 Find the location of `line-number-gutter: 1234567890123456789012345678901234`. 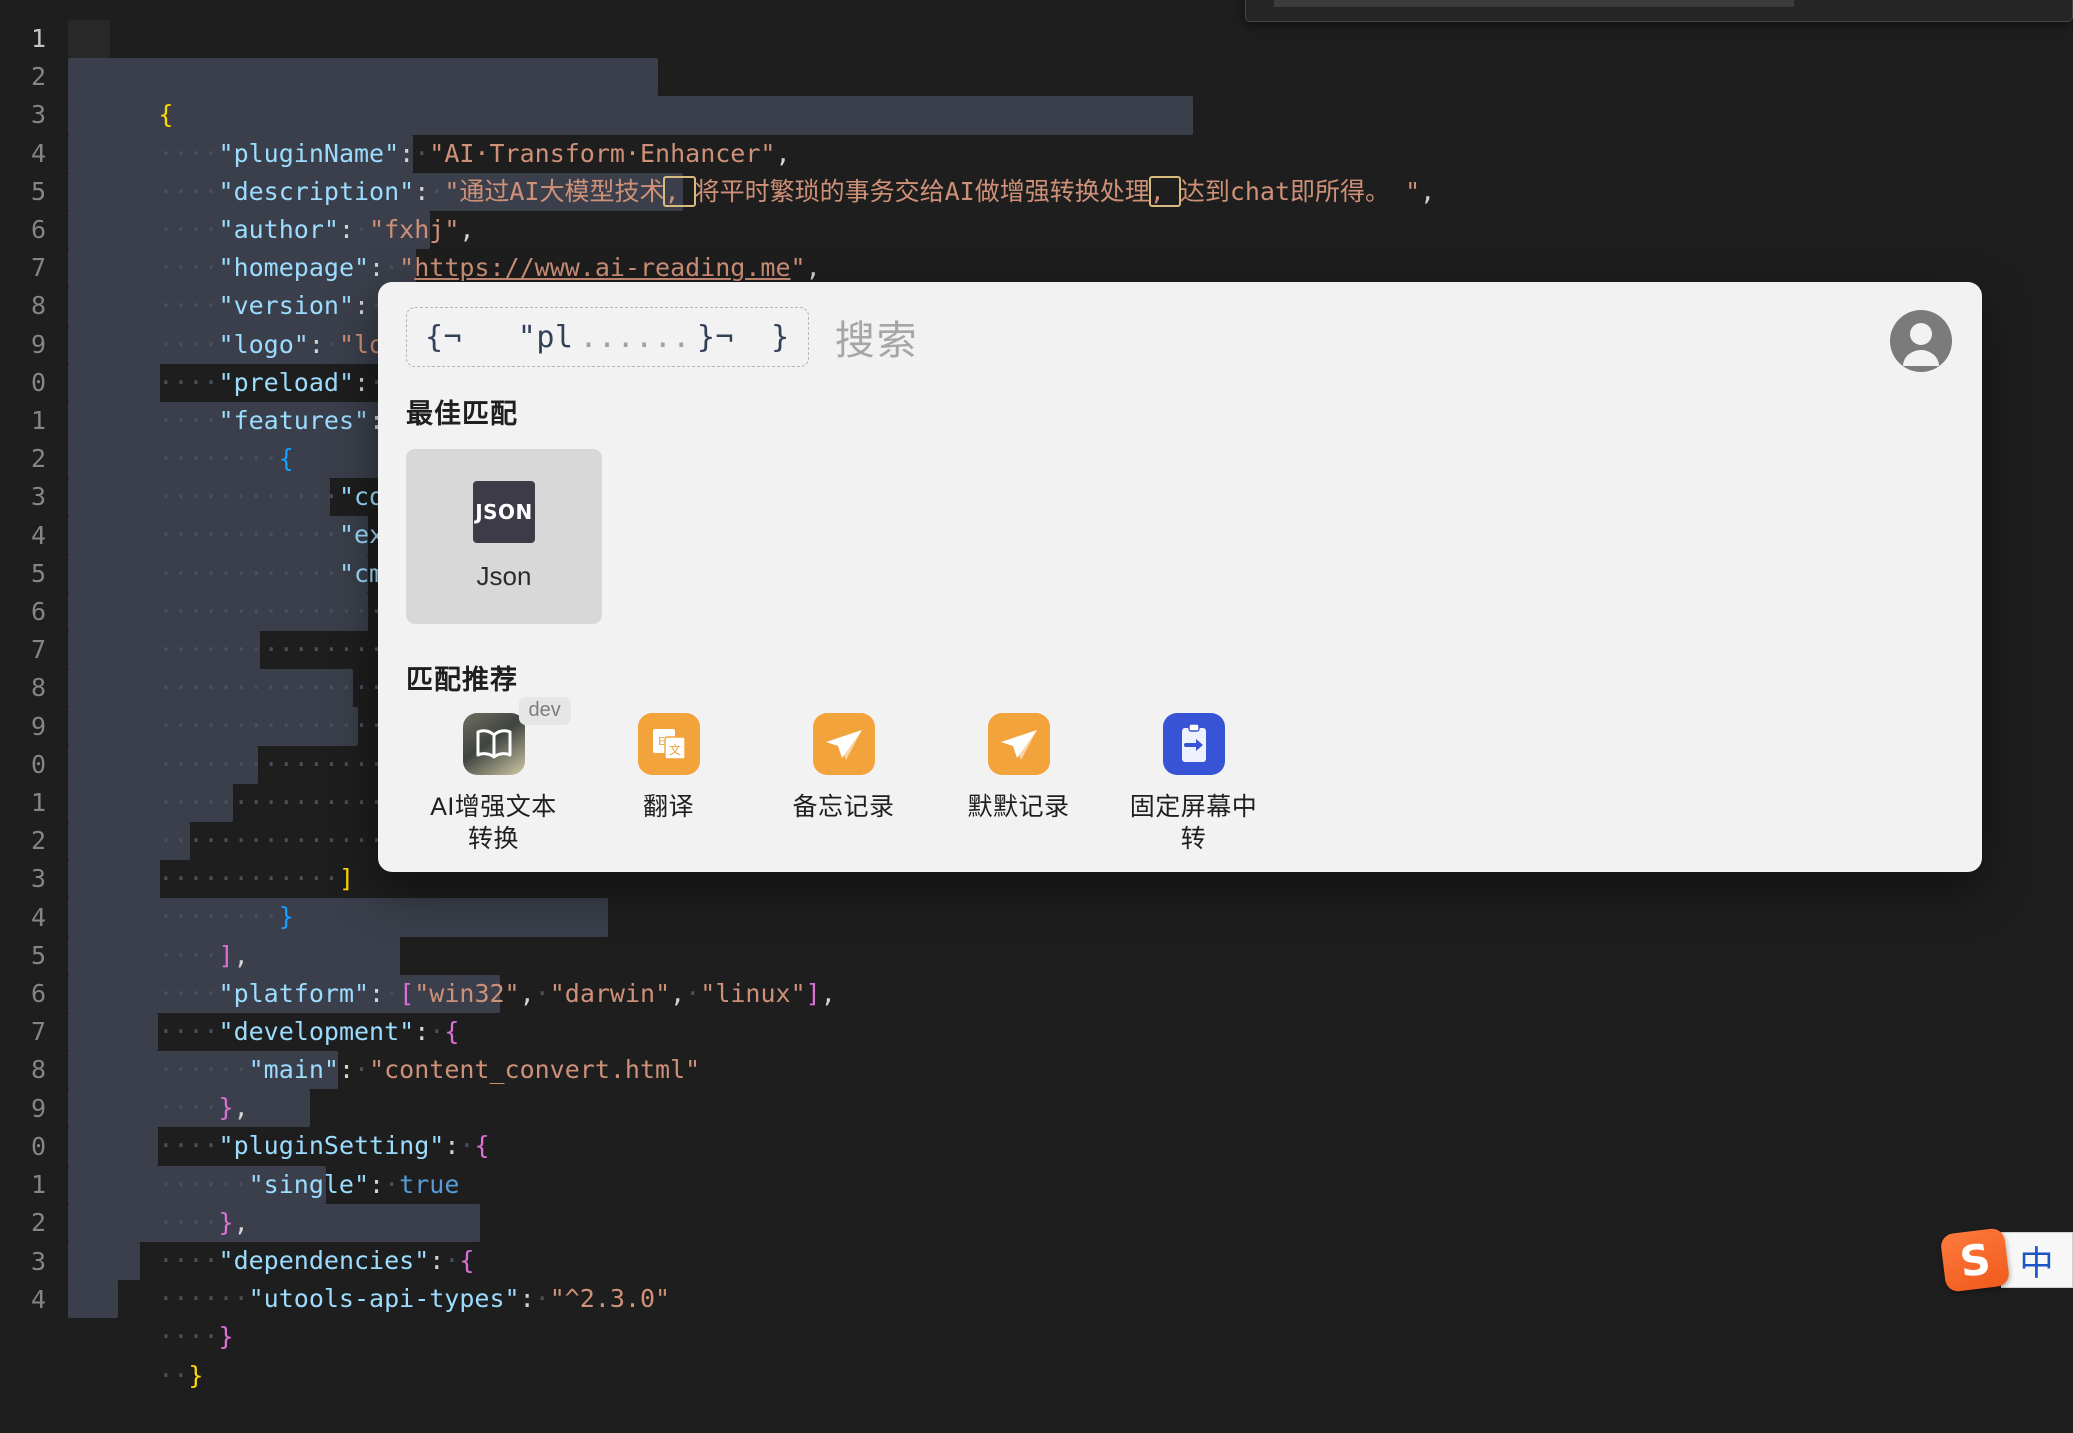

line-number-gutter: 1234567890123456789012345678901234 is located at coordinates (34, 669).